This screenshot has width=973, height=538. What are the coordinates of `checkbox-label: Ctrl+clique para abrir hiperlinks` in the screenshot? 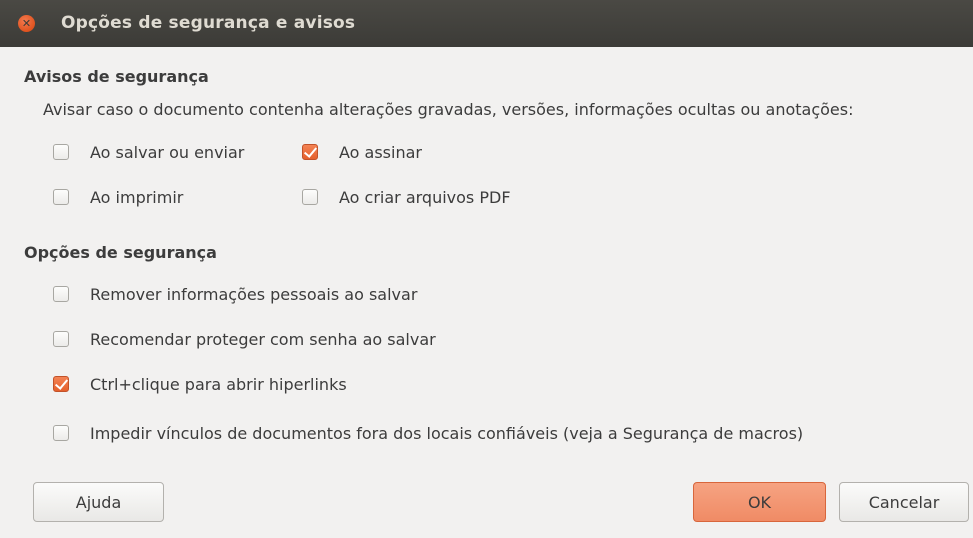 It's located at (218, 384).